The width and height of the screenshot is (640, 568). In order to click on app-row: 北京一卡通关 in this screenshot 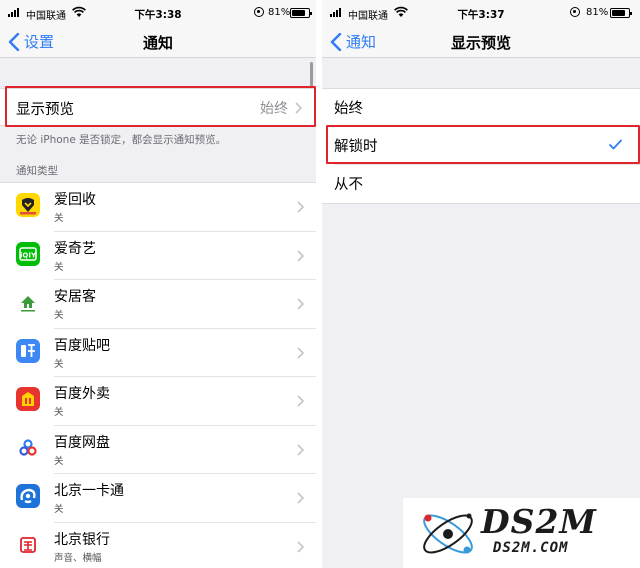, I will do `click(158, 498)`.